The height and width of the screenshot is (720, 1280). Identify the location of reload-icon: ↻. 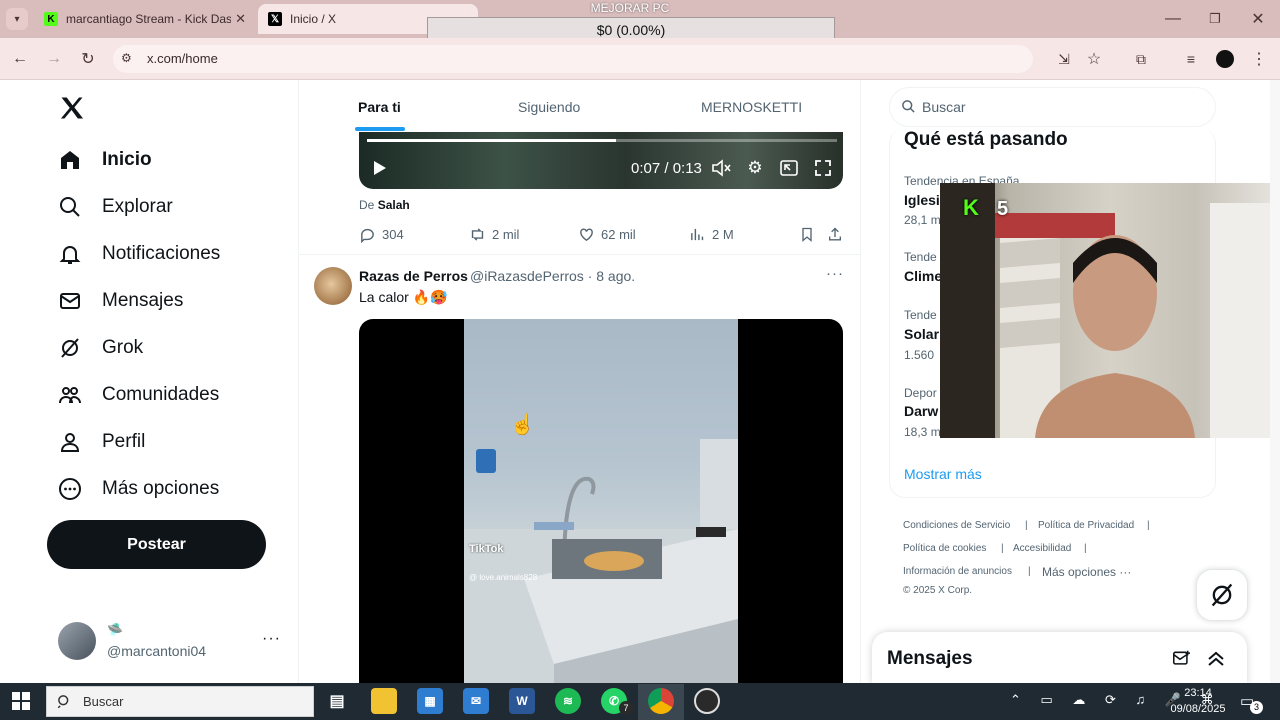
(88, 59).